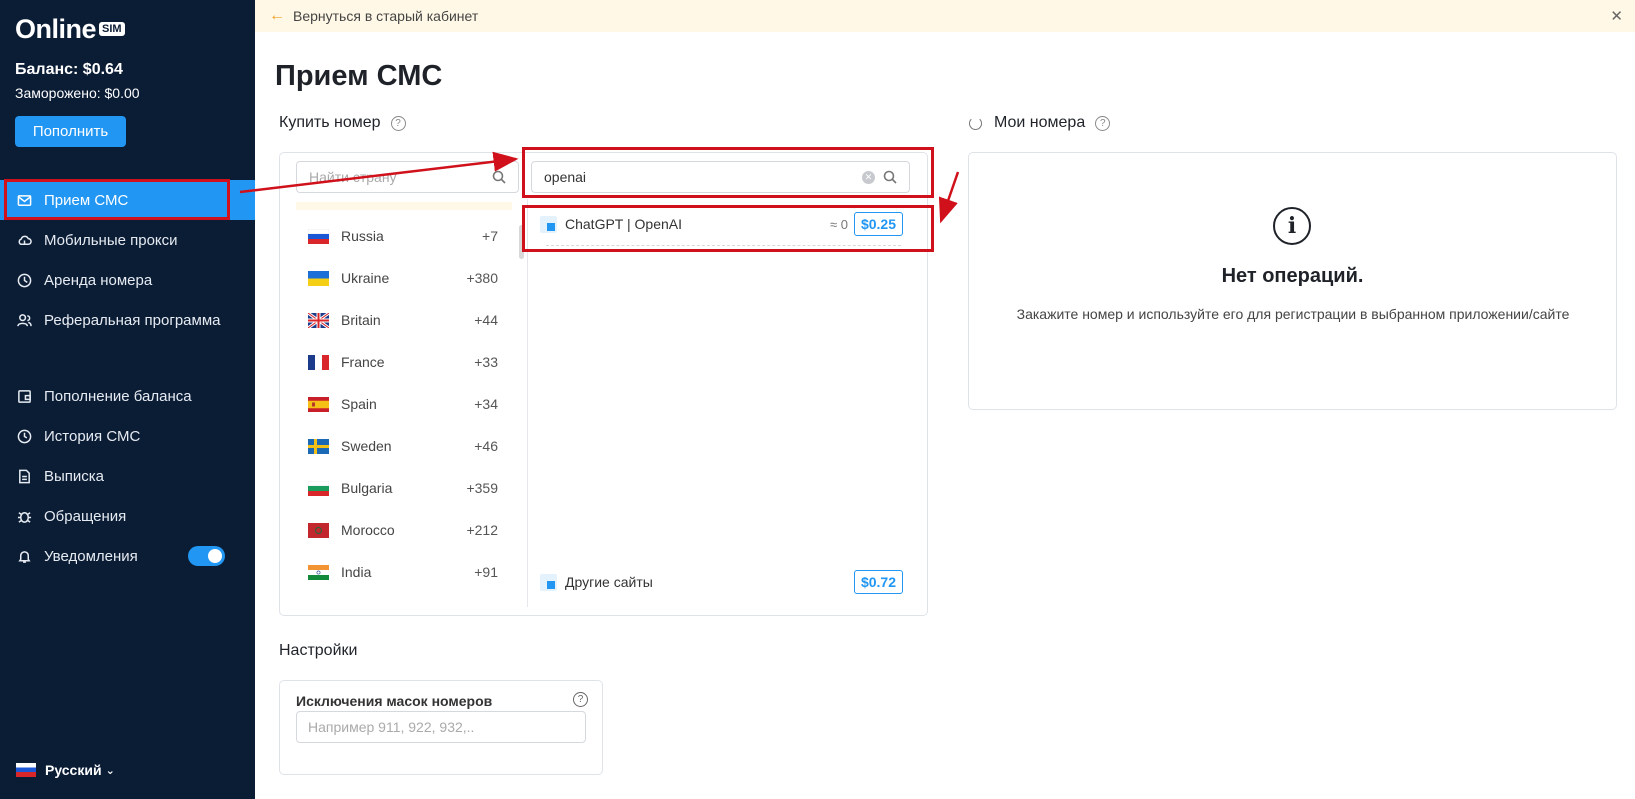 The image size is (1635, 799). I want to click on number-mask-label: Исключения масок номеров, so click(394, 701).